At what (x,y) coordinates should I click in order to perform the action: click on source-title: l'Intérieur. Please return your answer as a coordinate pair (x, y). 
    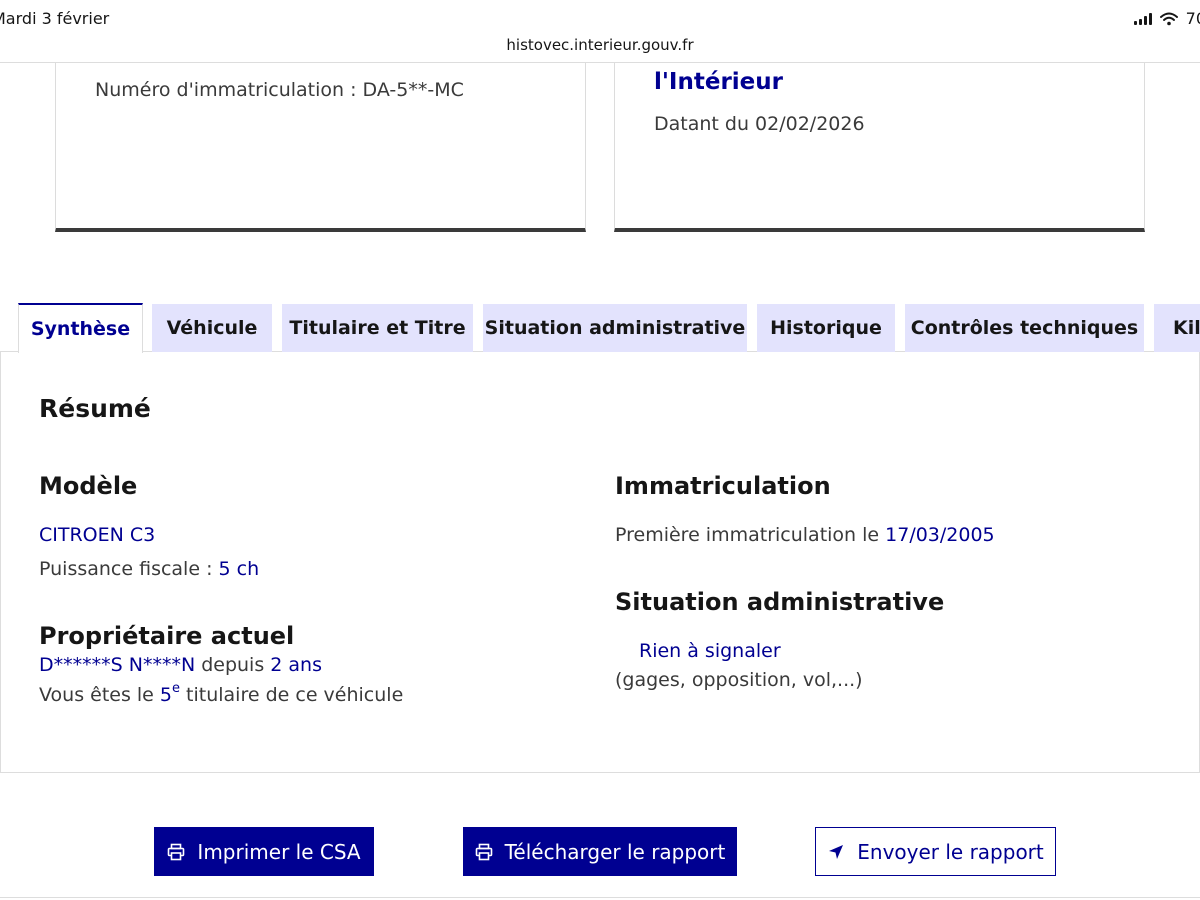
    Looking at the image, I should click on (718, 82).